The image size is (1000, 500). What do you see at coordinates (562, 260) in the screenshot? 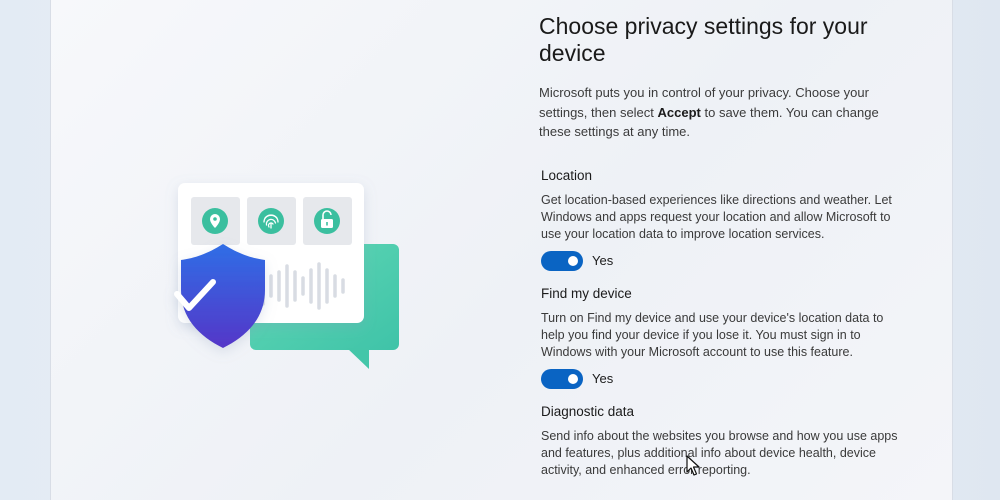
I see `location-toggle-switch` at bounding box center [562, 260].